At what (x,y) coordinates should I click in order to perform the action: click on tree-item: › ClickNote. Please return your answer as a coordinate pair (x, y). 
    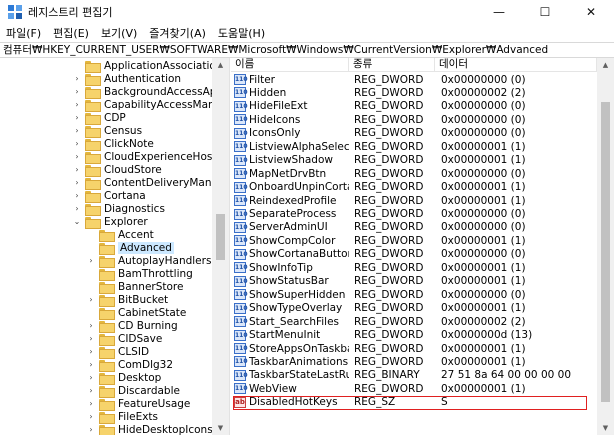
    Looking at the image, I should click on (113, 144).